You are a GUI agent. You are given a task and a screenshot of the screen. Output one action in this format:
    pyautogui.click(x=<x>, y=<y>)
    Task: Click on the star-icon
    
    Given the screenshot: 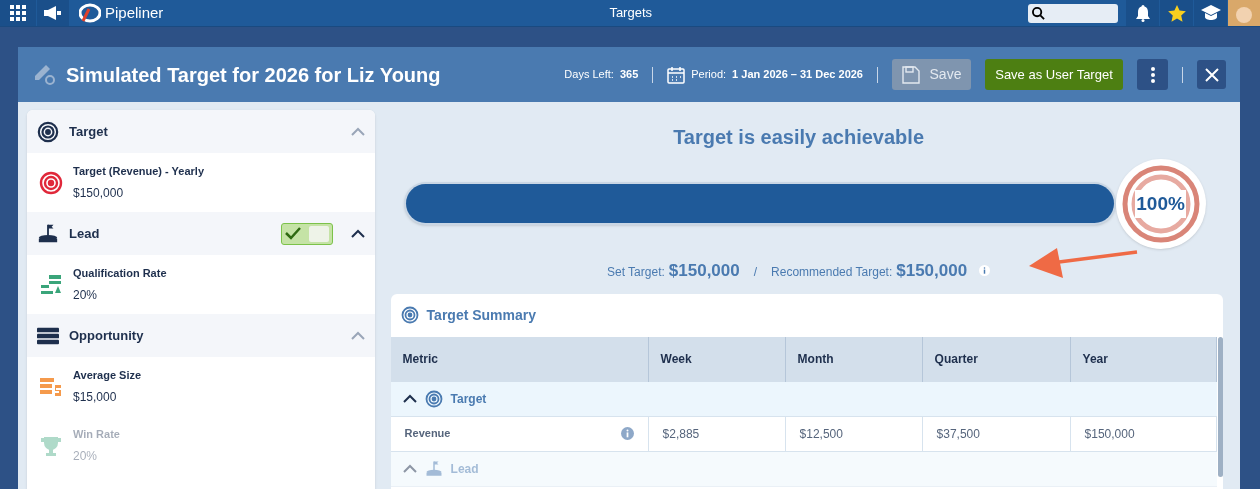 What is the action you would take?
    pyautogui.click(x=1176, y=13)
    